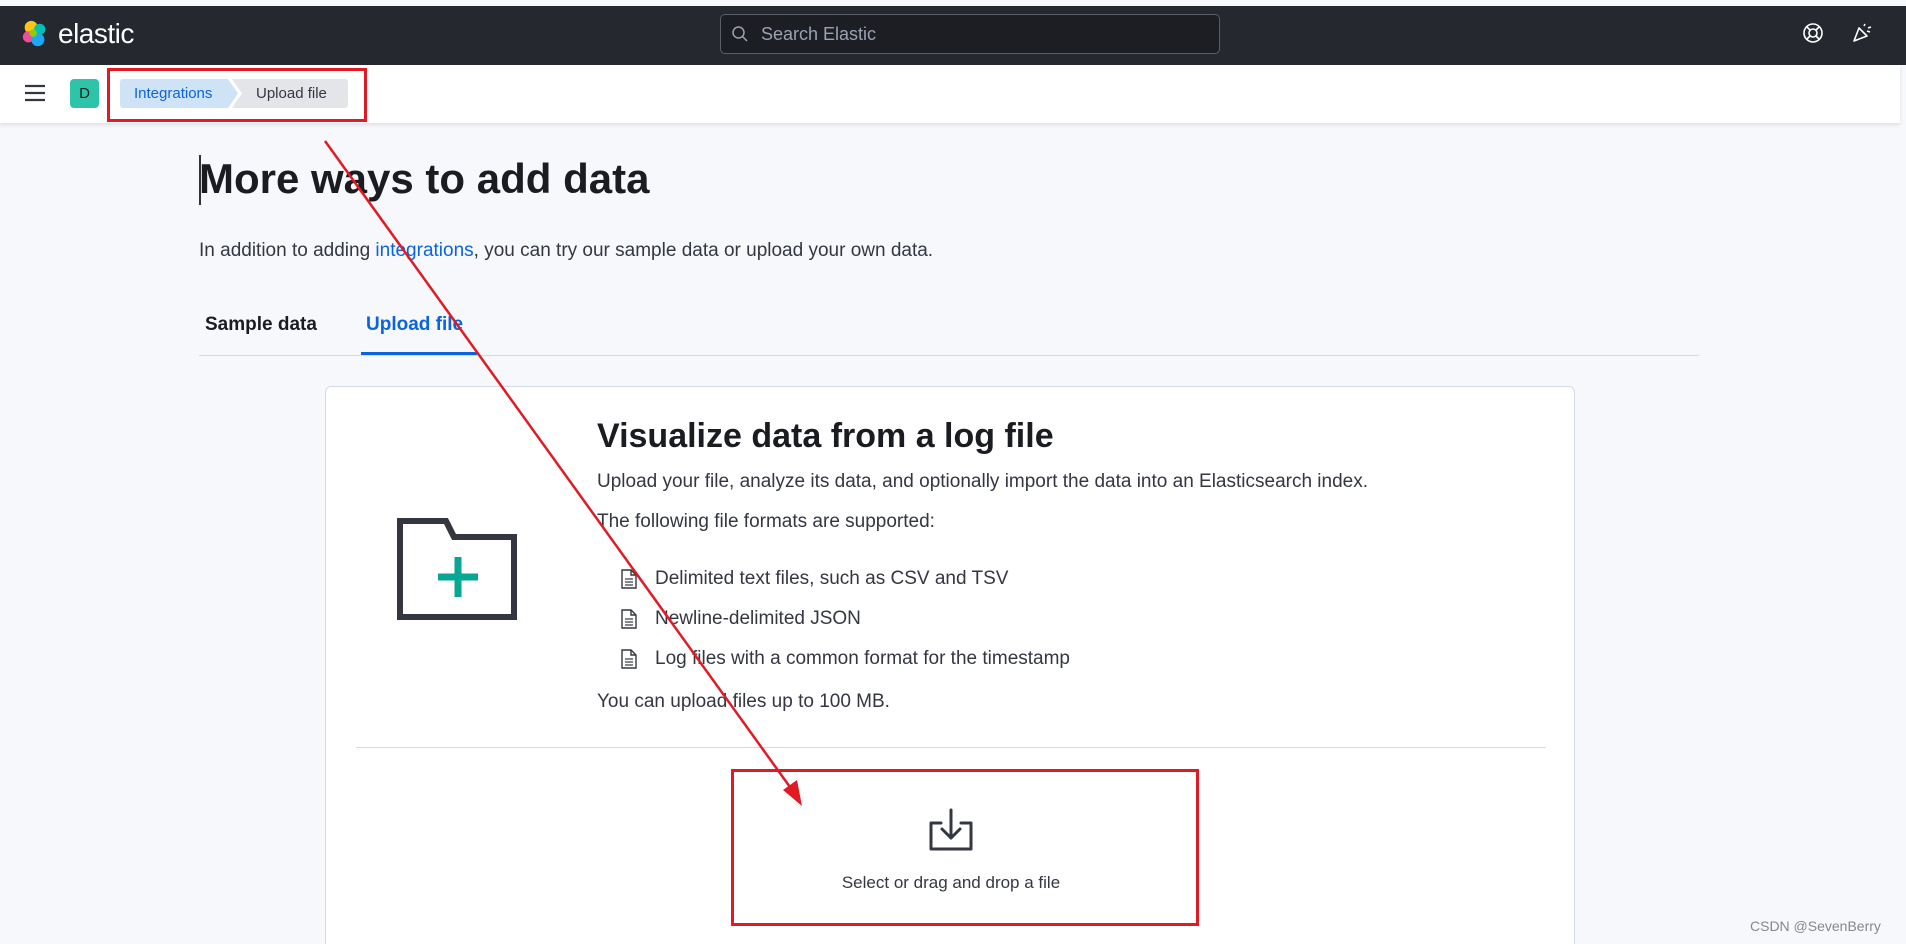 This screenshot has height=944, width=1906. What do you see at coordinates (84, 93) in the screenshot?
I see `space-avatar: D` at bounding box center [84, 93].